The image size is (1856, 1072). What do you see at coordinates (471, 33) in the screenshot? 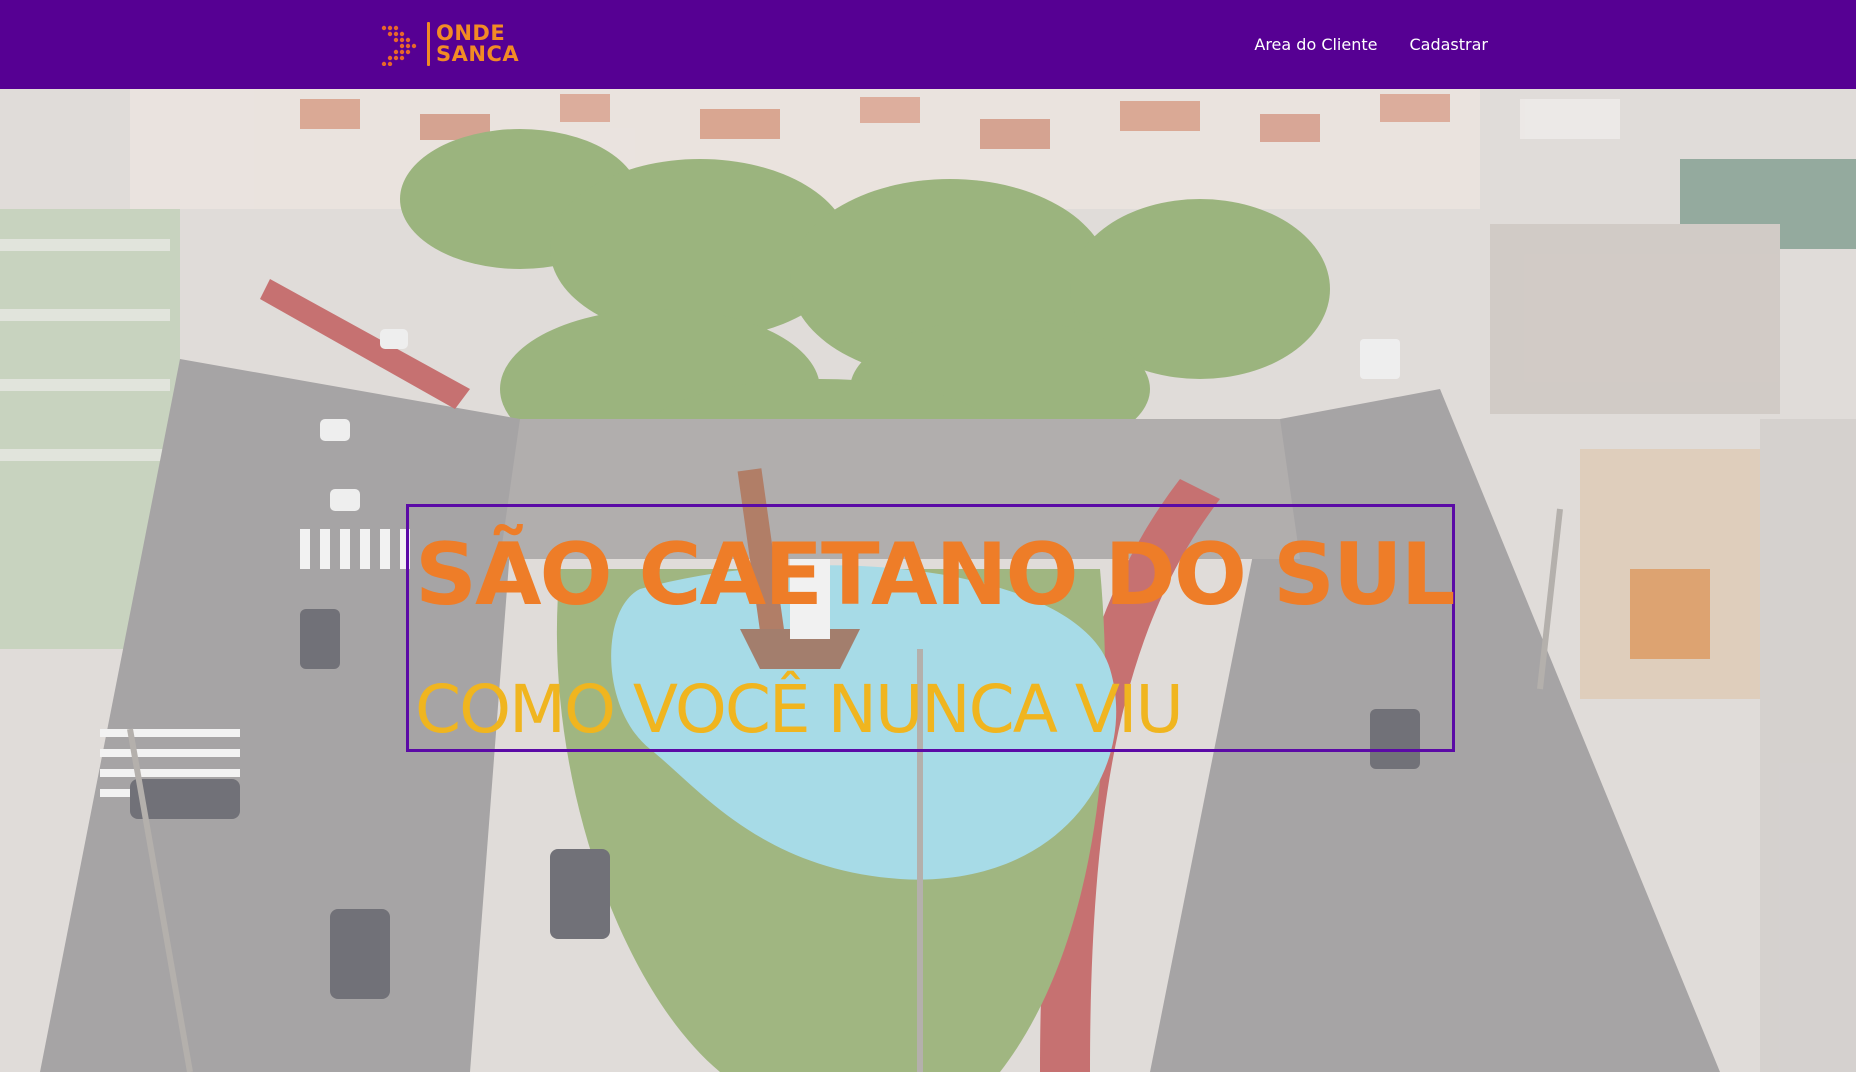
I see `logo-line-1: ONDE` at bounding box center [471, 33].